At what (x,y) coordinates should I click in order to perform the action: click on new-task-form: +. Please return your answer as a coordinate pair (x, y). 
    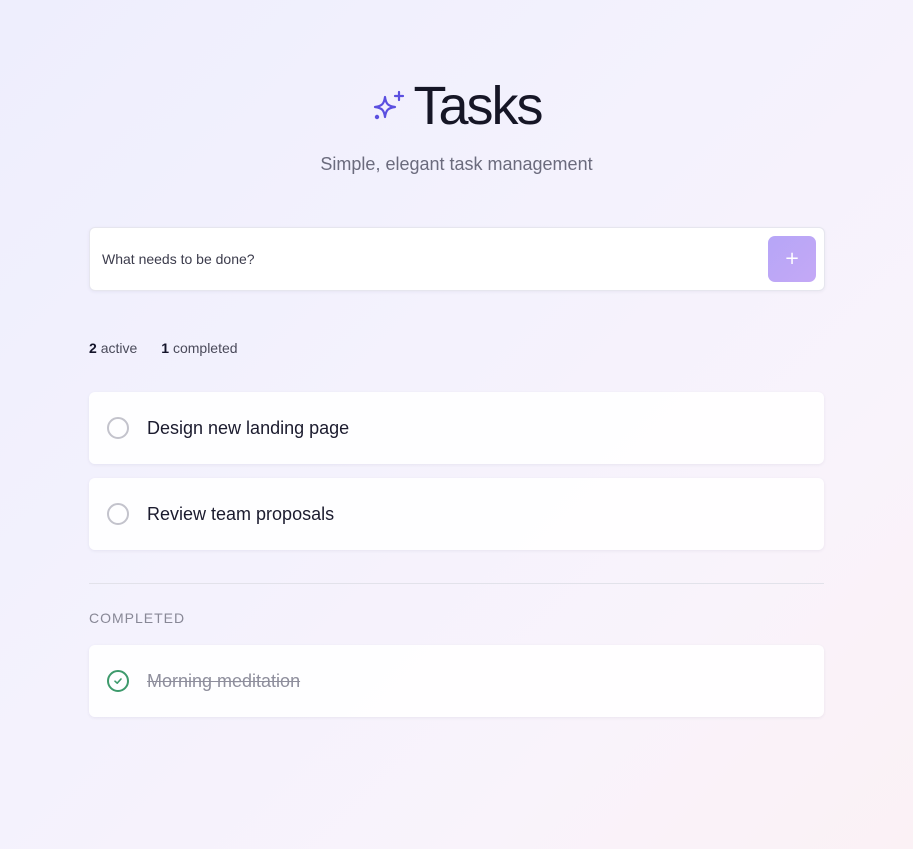
    Looking at the image, I should click on (457, 259).